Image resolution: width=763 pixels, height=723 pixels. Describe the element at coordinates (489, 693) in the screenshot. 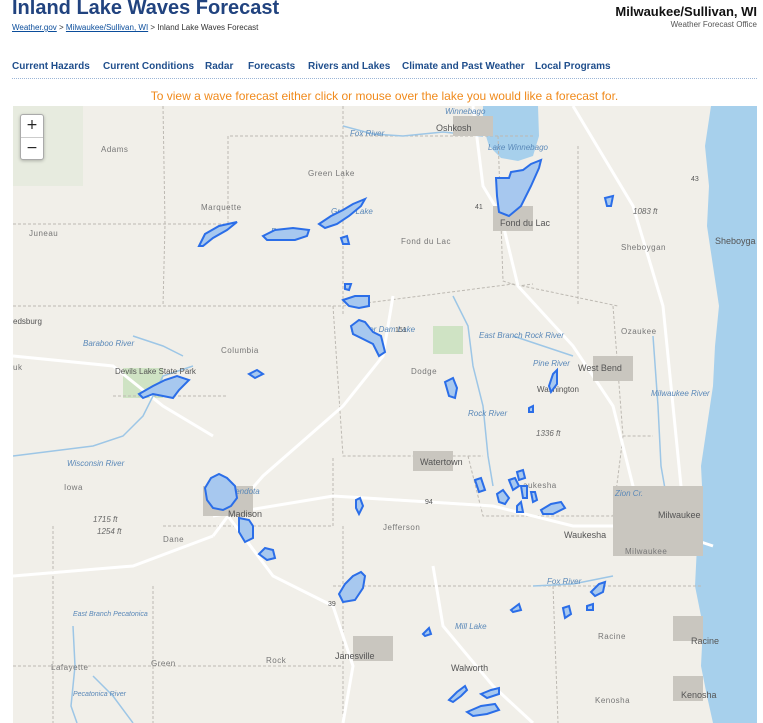

I see `lake-delavan` at that location.